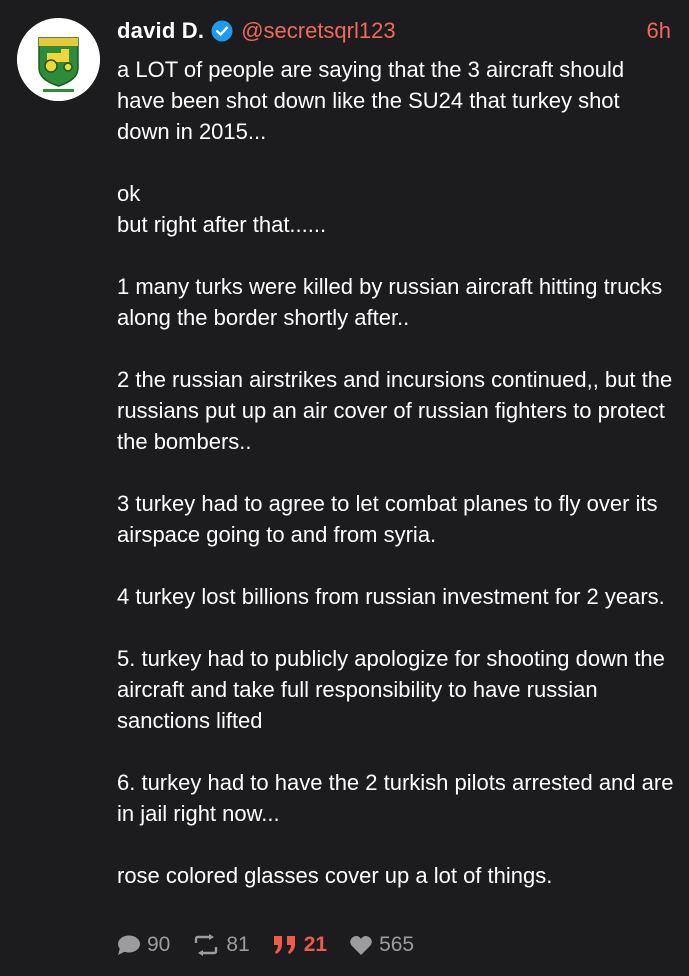  I want to click on avatar, so click(58, 59).